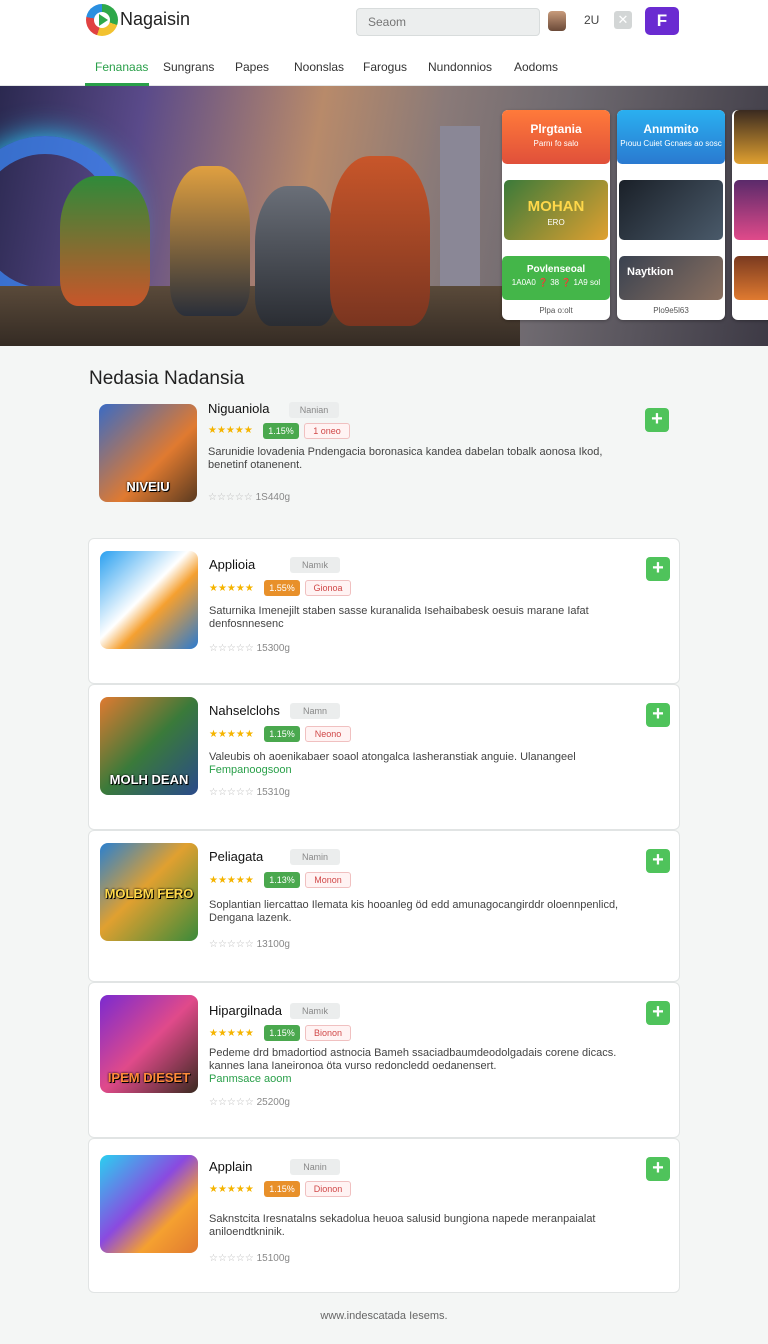  Describe the element at coordinates (282, 880) in the screenshot. I see `rating-badge: 1.13%` at that location.